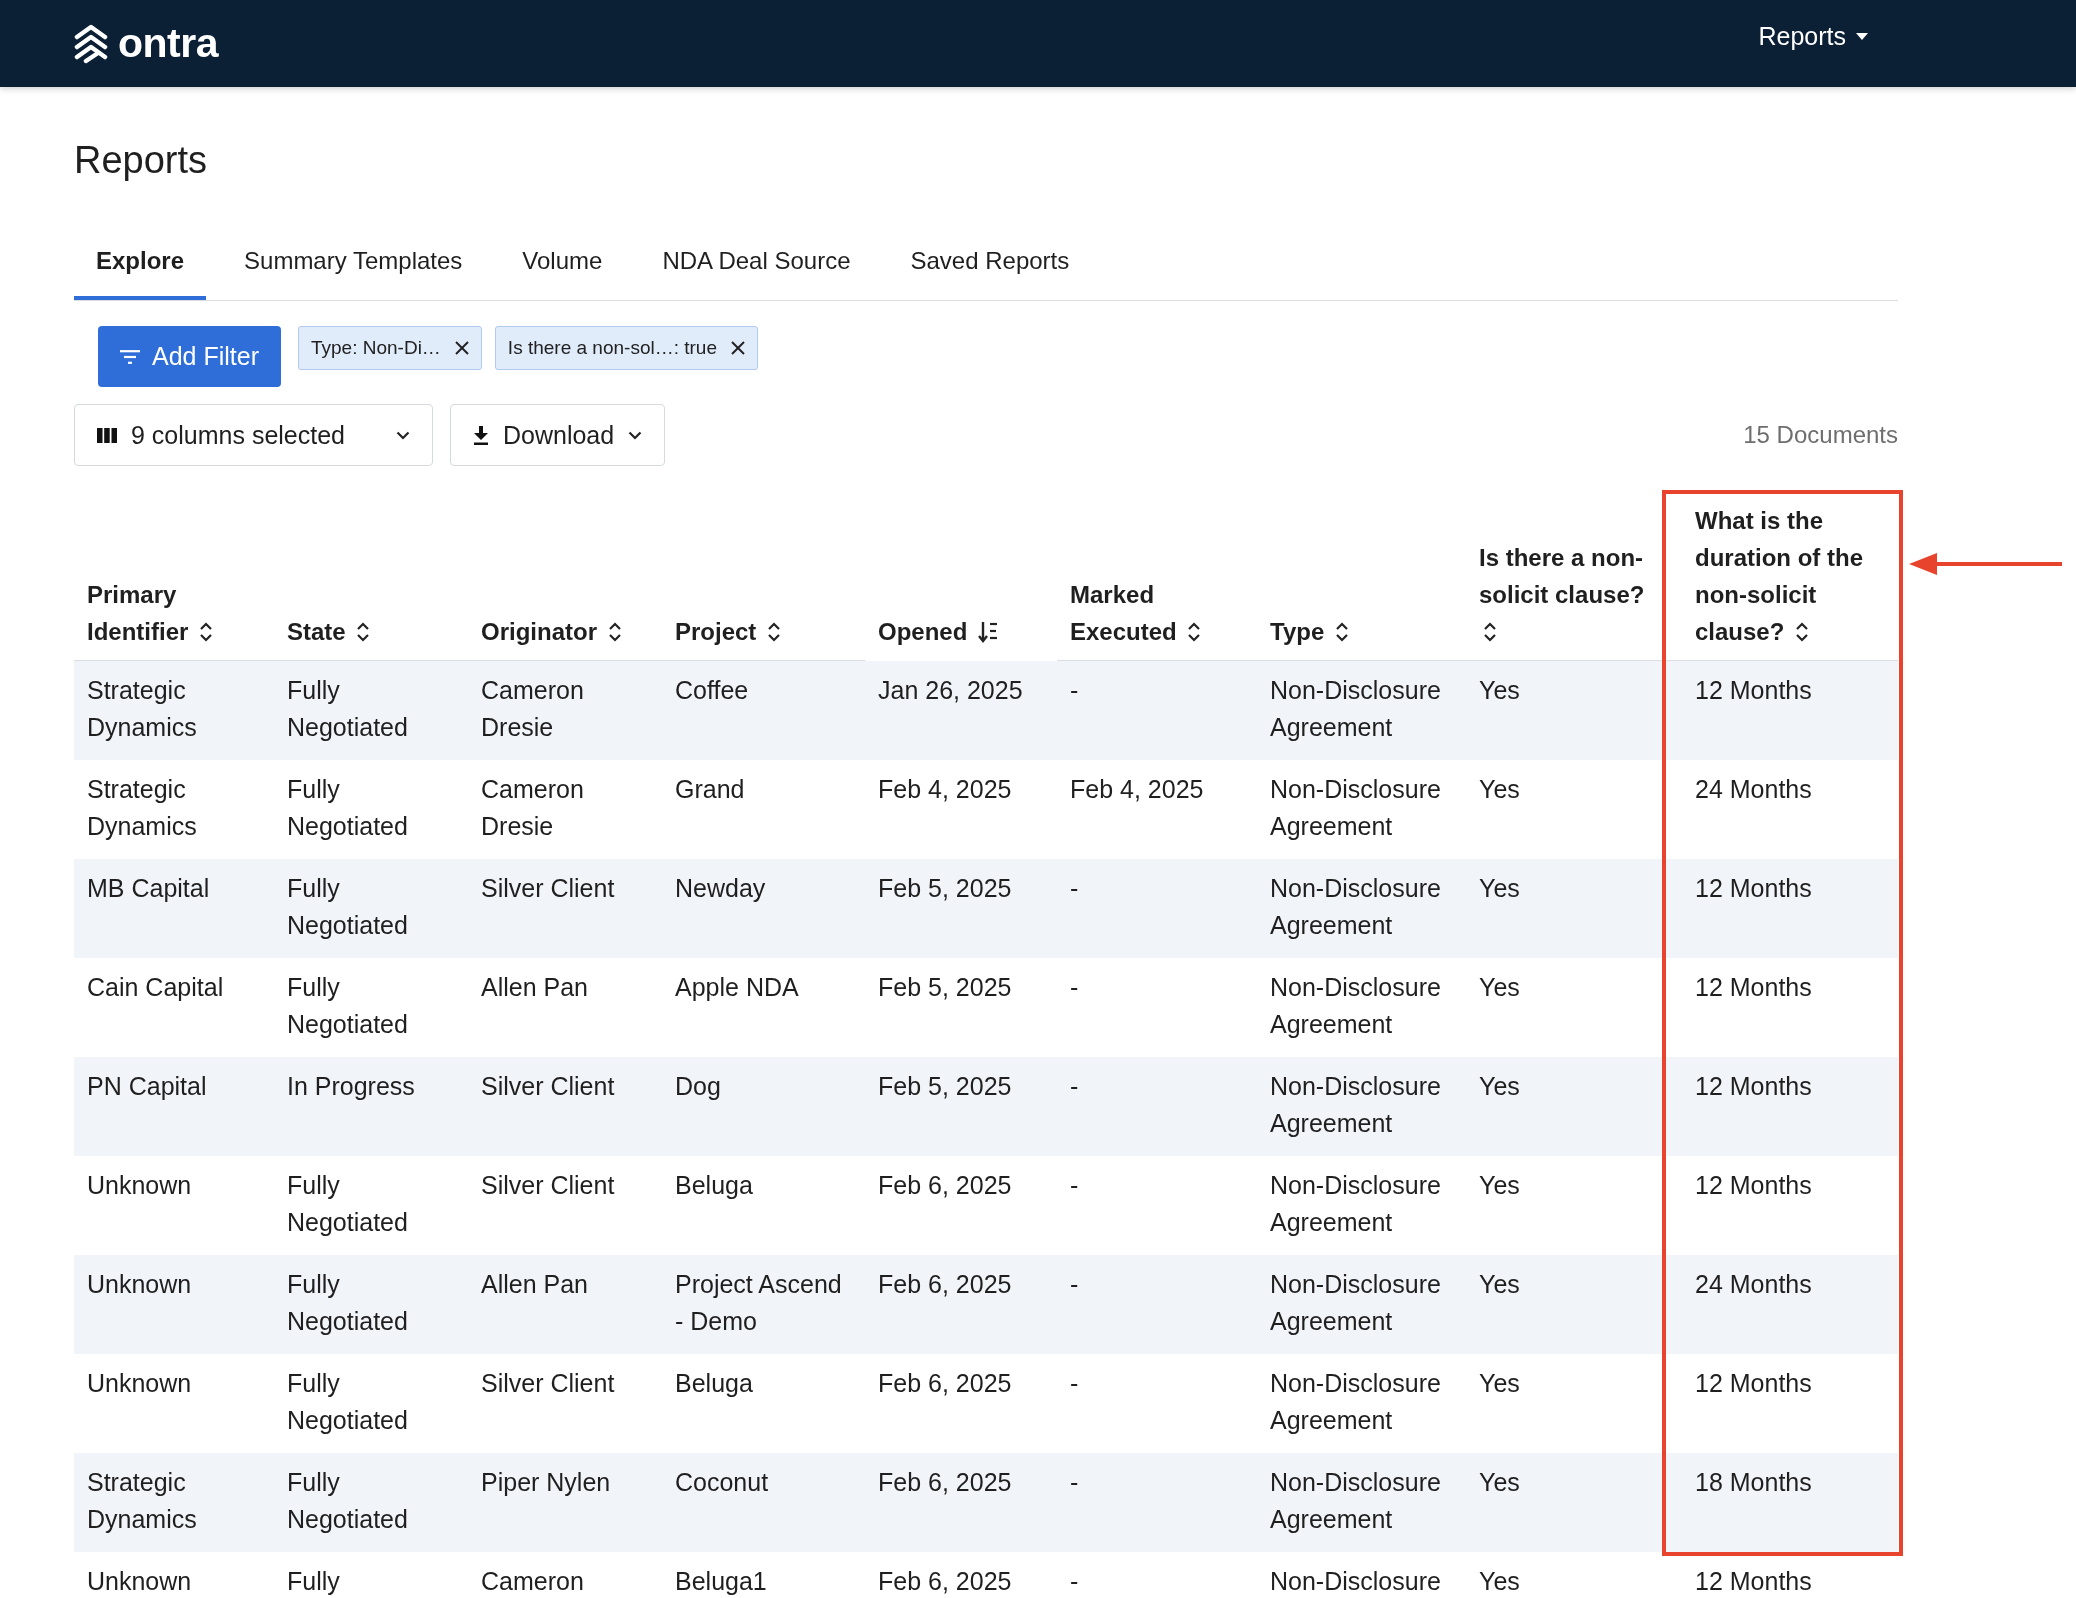 This screenshot has height=1598, width=2076. What do you see at coordinates (712, 690) in the screenshot?
I see `project-name: Coffee` at bounding box center [712, 690].